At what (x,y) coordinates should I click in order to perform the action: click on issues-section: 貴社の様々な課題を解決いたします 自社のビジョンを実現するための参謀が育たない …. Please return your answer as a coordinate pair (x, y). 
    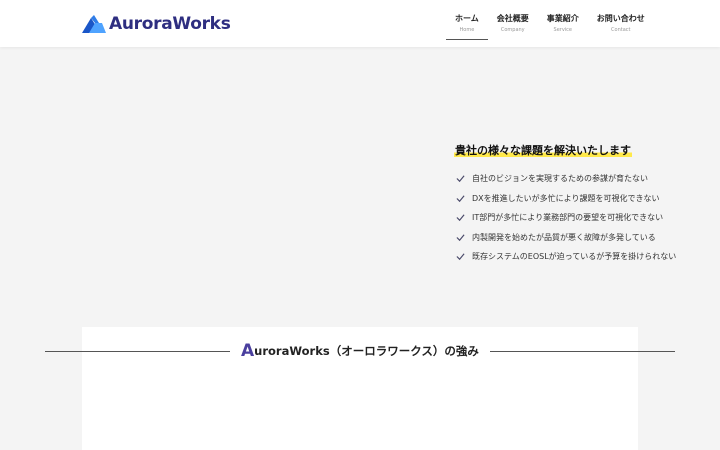
    Looking at the image, I should click on (565, 203).